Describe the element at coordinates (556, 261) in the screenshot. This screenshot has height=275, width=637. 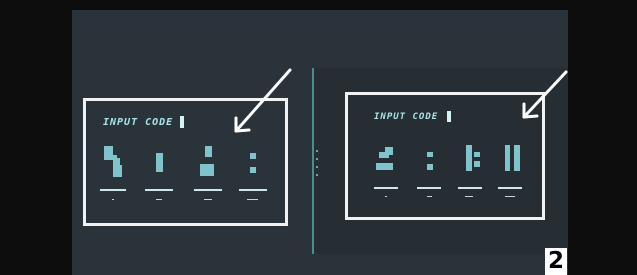
I see `page-number: 2` at that location.